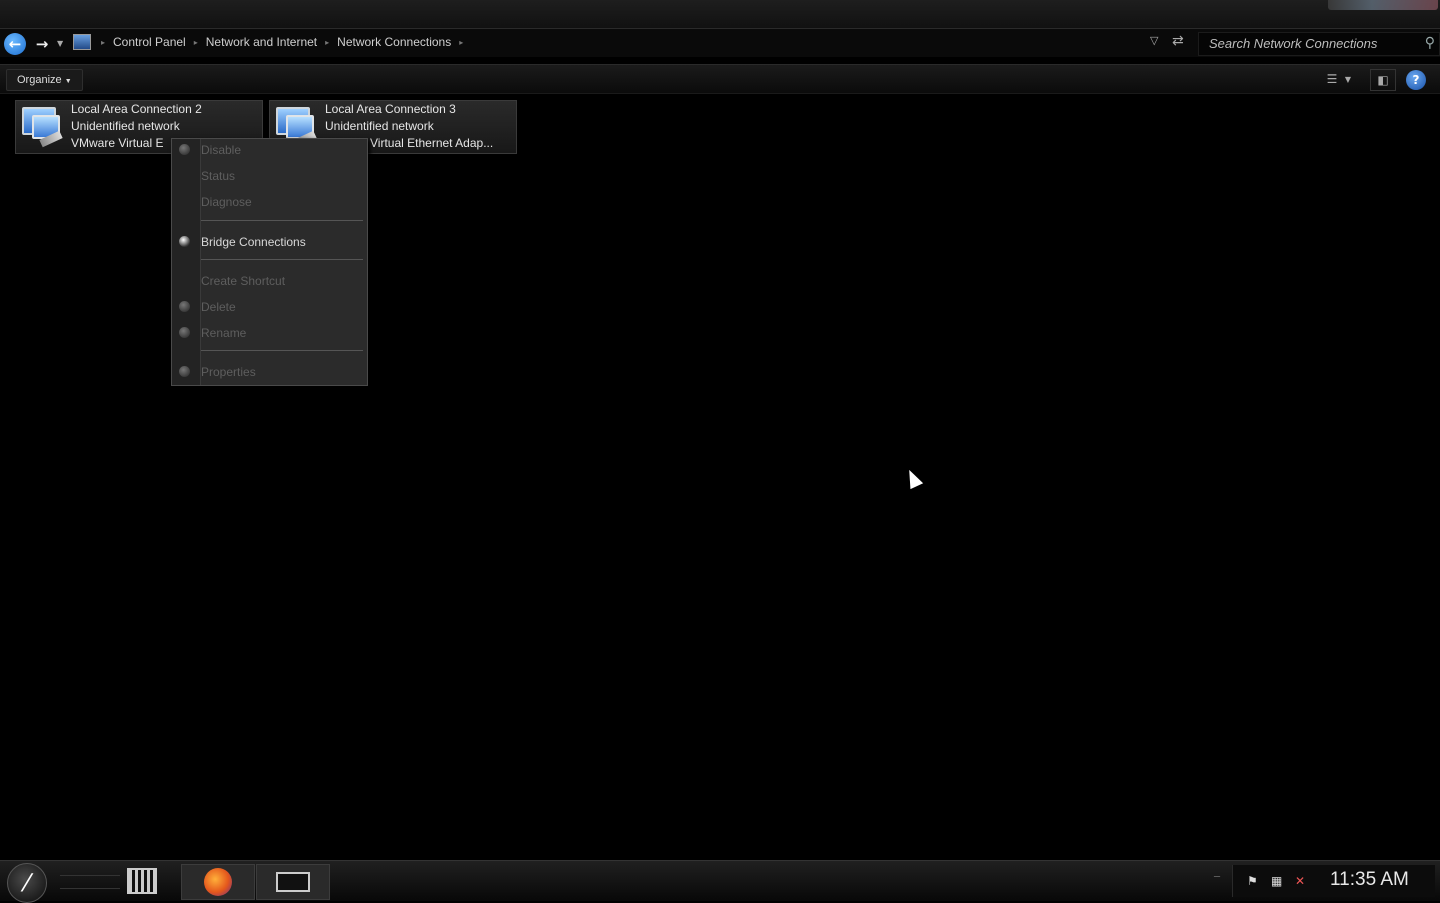  I want to click on forward-arrow-icon: →, so click(42, 44).